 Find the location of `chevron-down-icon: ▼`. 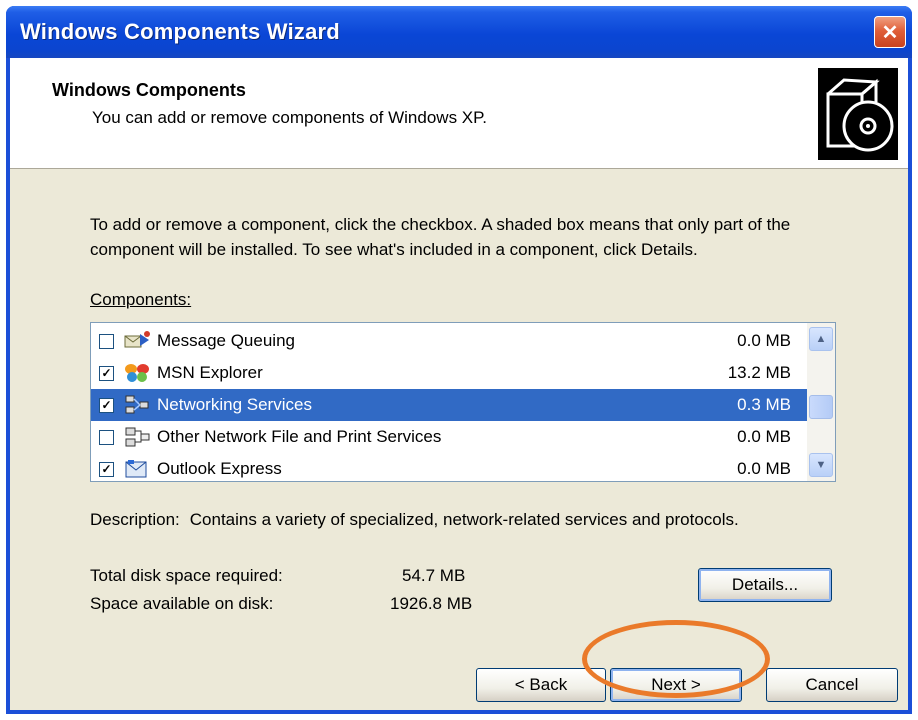

chevron-down-icon: ▼ is located at coordinates (821, 465).